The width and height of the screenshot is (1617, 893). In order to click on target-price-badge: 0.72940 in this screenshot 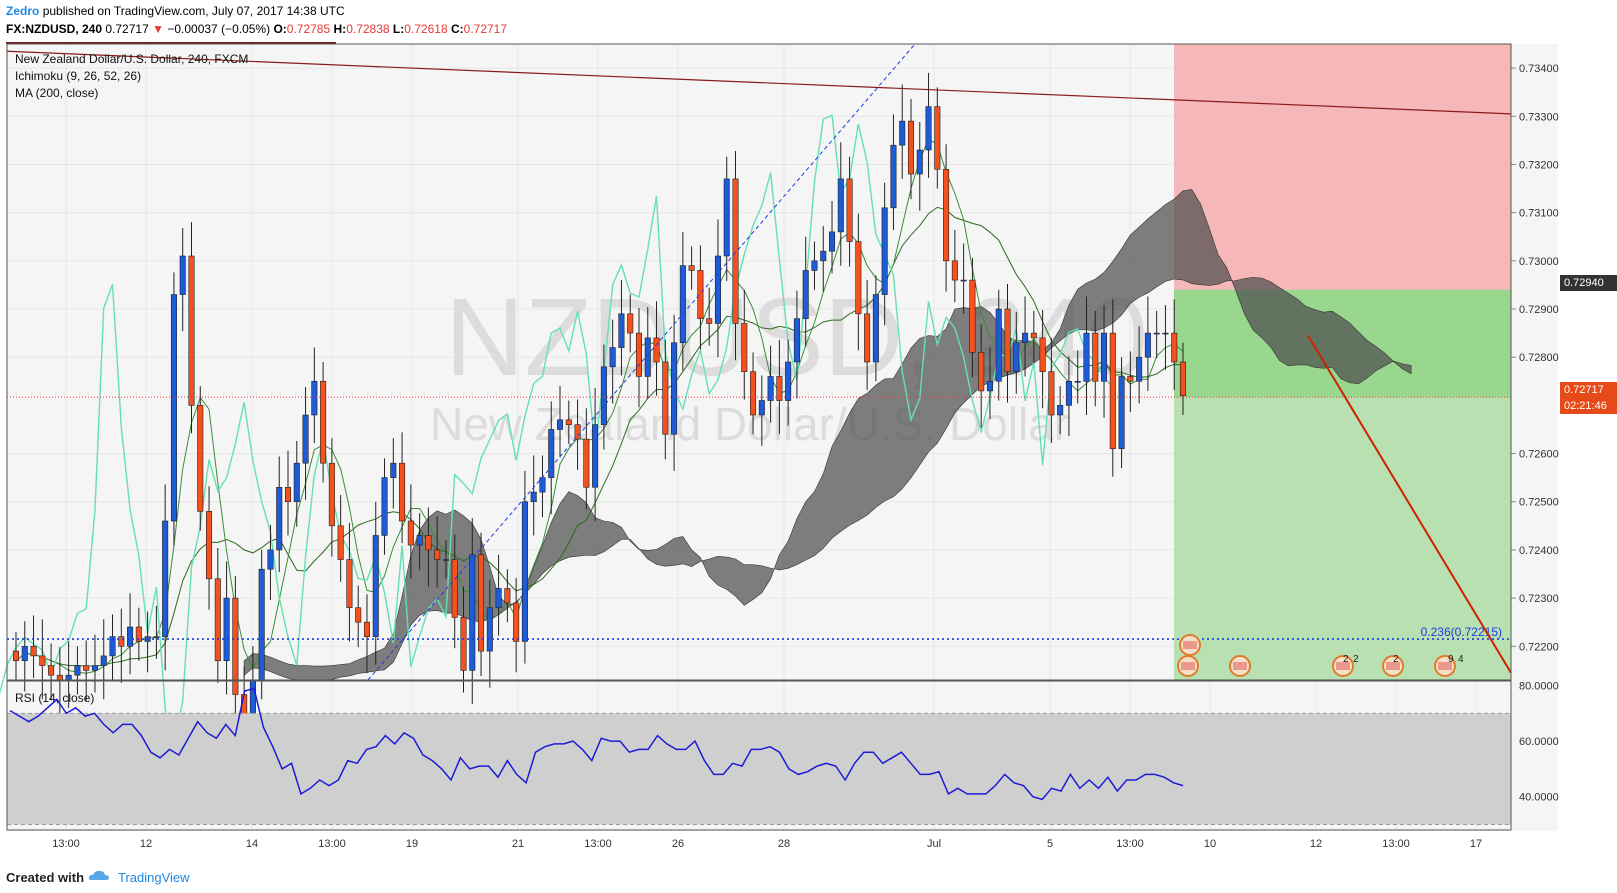, I will do `click(1588, 283)`.